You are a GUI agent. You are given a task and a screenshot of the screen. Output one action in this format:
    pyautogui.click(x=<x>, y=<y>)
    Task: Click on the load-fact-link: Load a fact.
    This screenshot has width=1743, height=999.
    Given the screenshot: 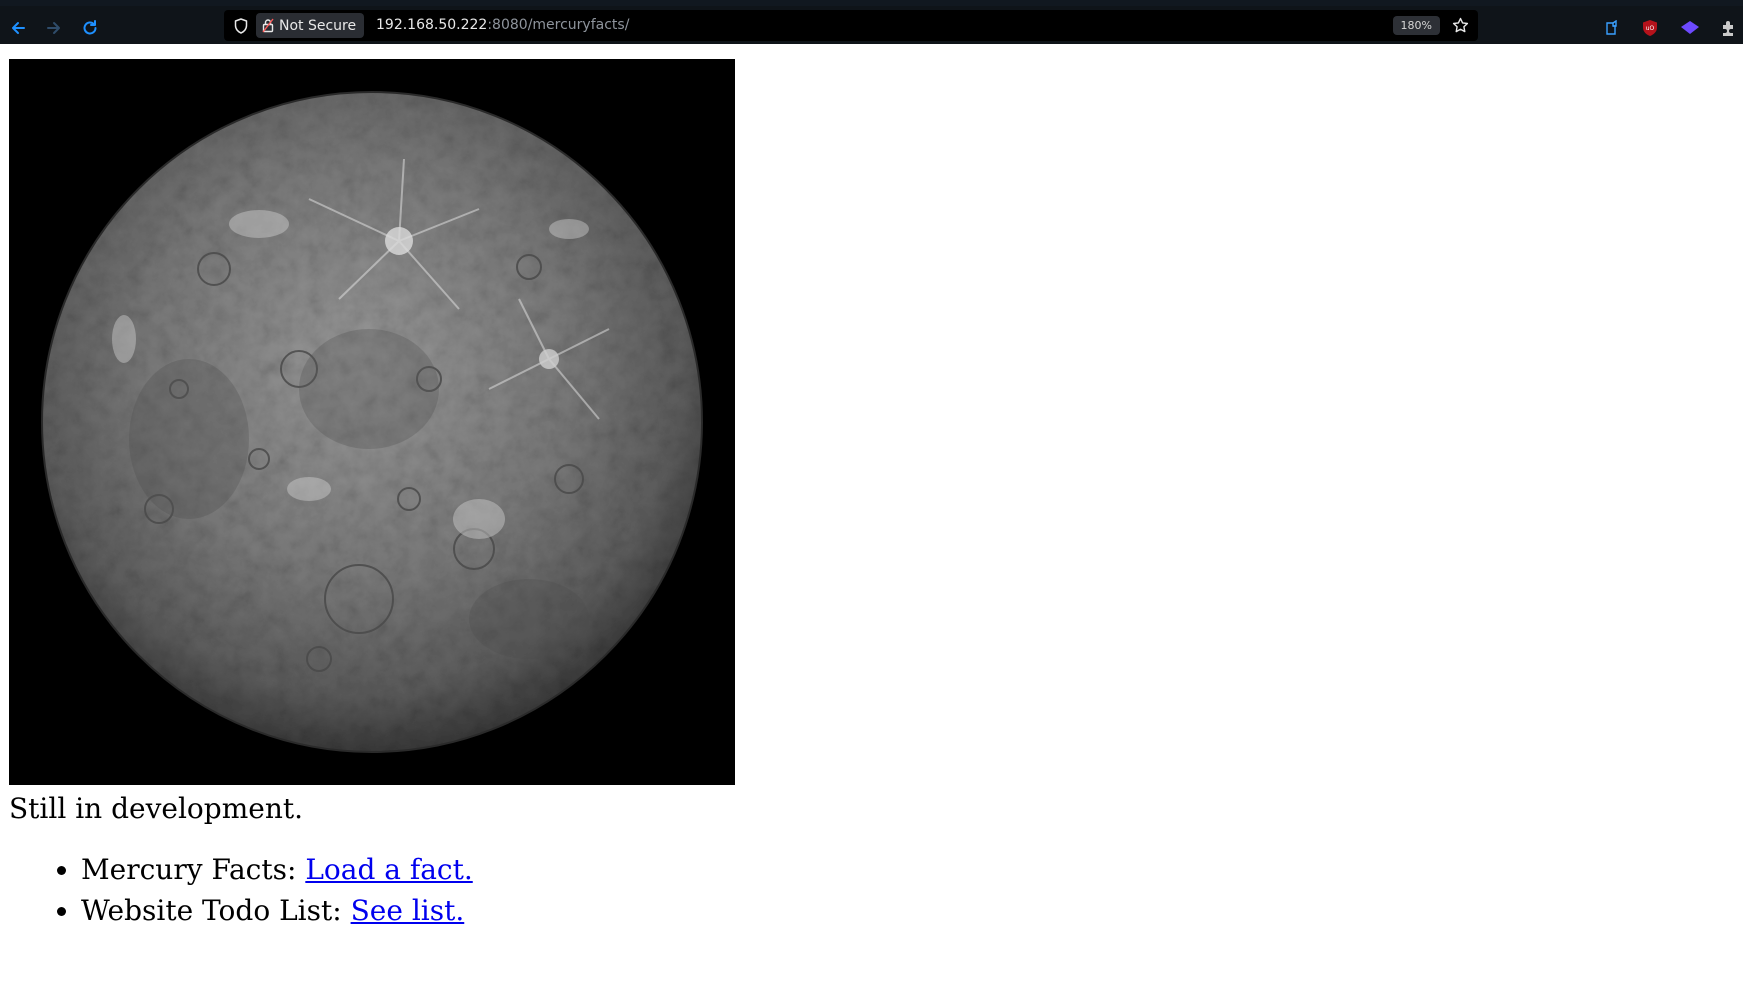 What is the action you would take?
    pyautogui.click(x=388, y=869)
    